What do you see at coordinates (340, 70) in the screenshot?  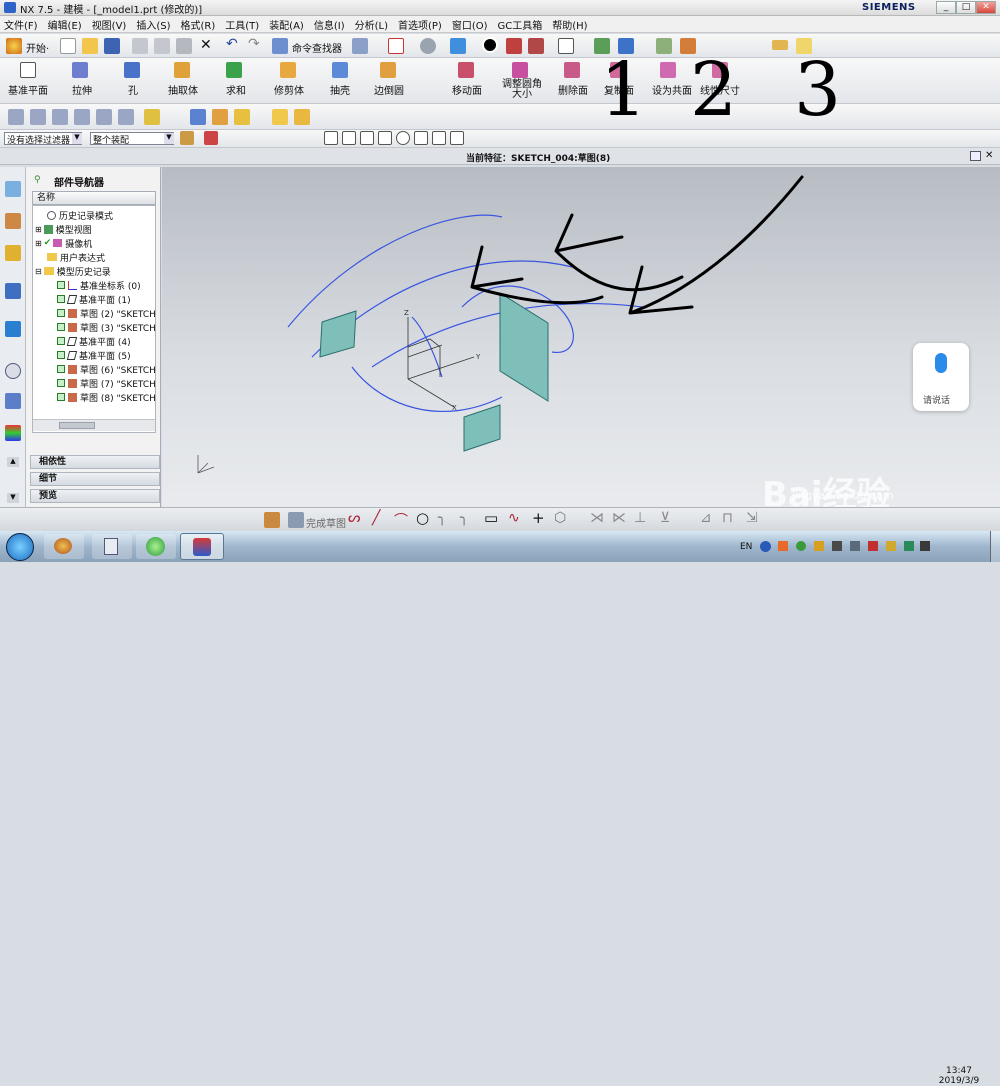 I see `shell-icon` at bounding box center [340, 70].